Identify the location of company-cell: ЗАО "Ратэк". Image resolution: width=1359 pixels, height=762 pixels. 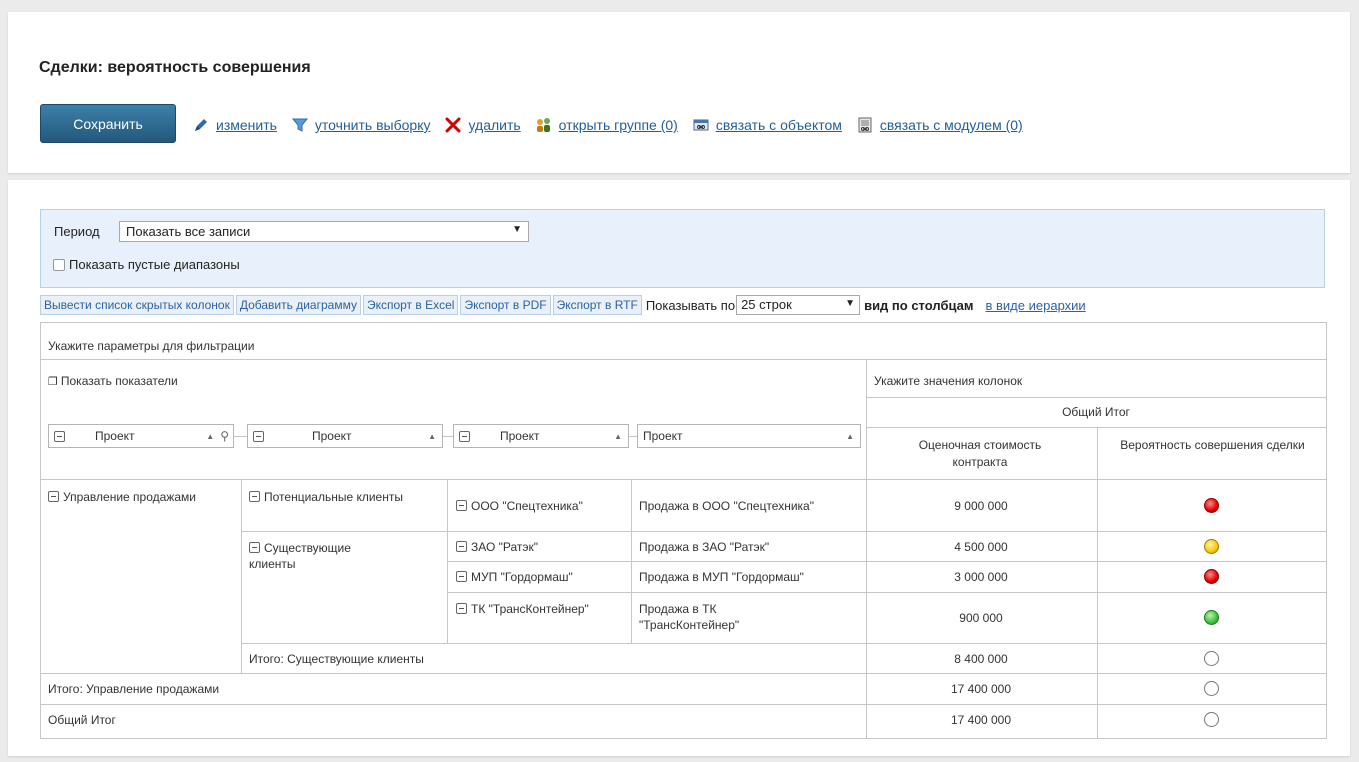
(497, 547).